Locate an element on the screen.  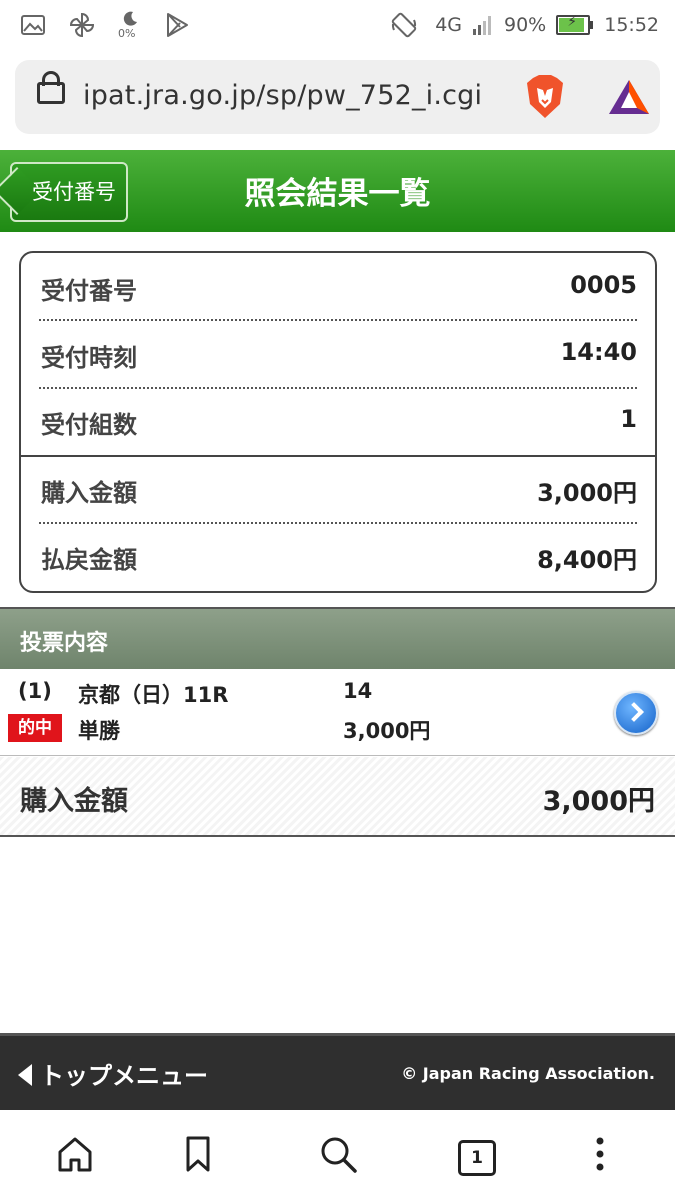
total-value: 3,000円 is located at coordinates (598, 801).